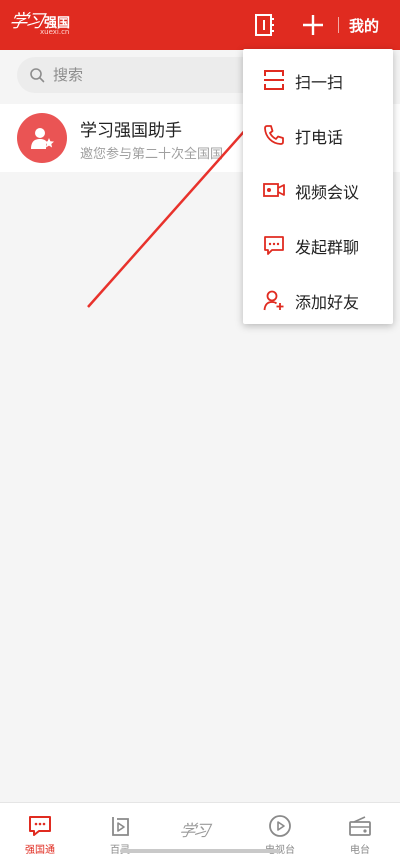 The image size is (400, 856). Describe the element at coordinates (319, 137) in the screenshot. I see `menu-item-label: 打电话` at that location.